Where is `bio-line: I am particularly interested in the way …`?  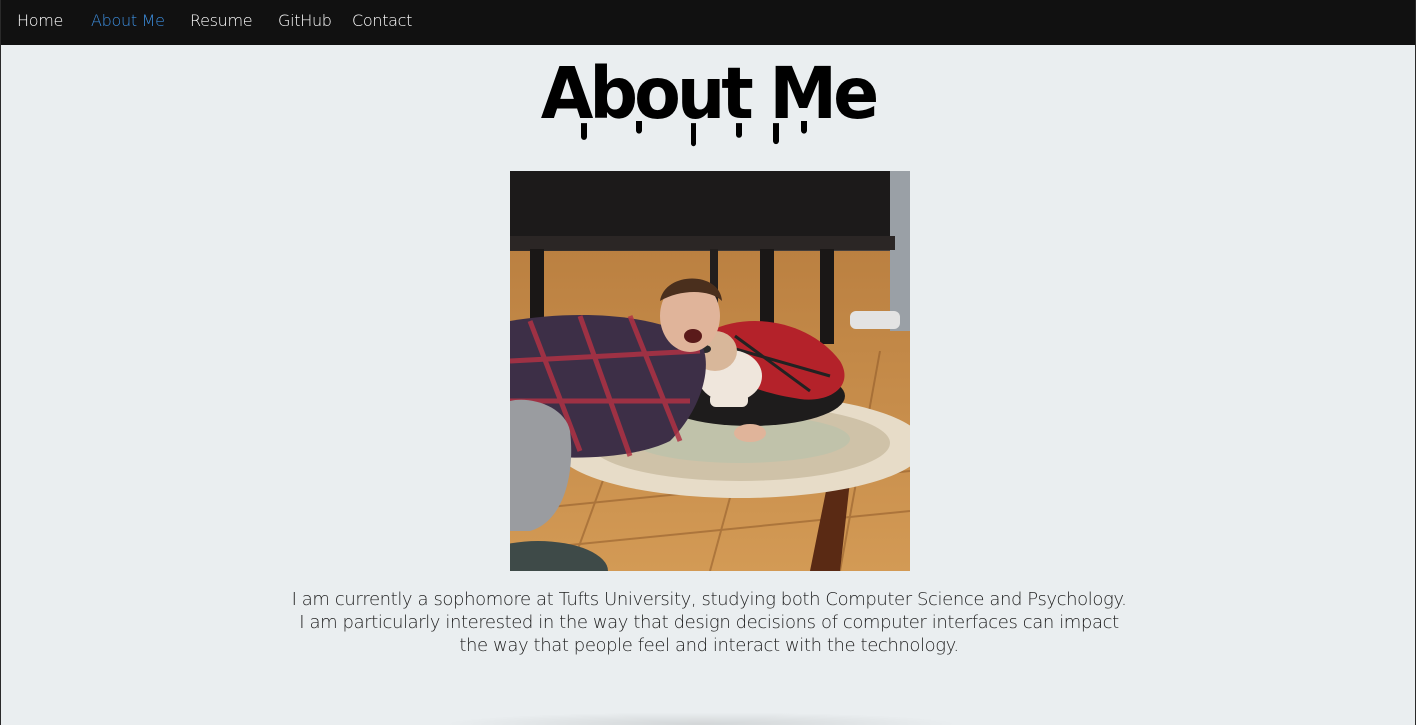 bio-line: I am particularly interested in the way … is located at coordinates (709, 622).